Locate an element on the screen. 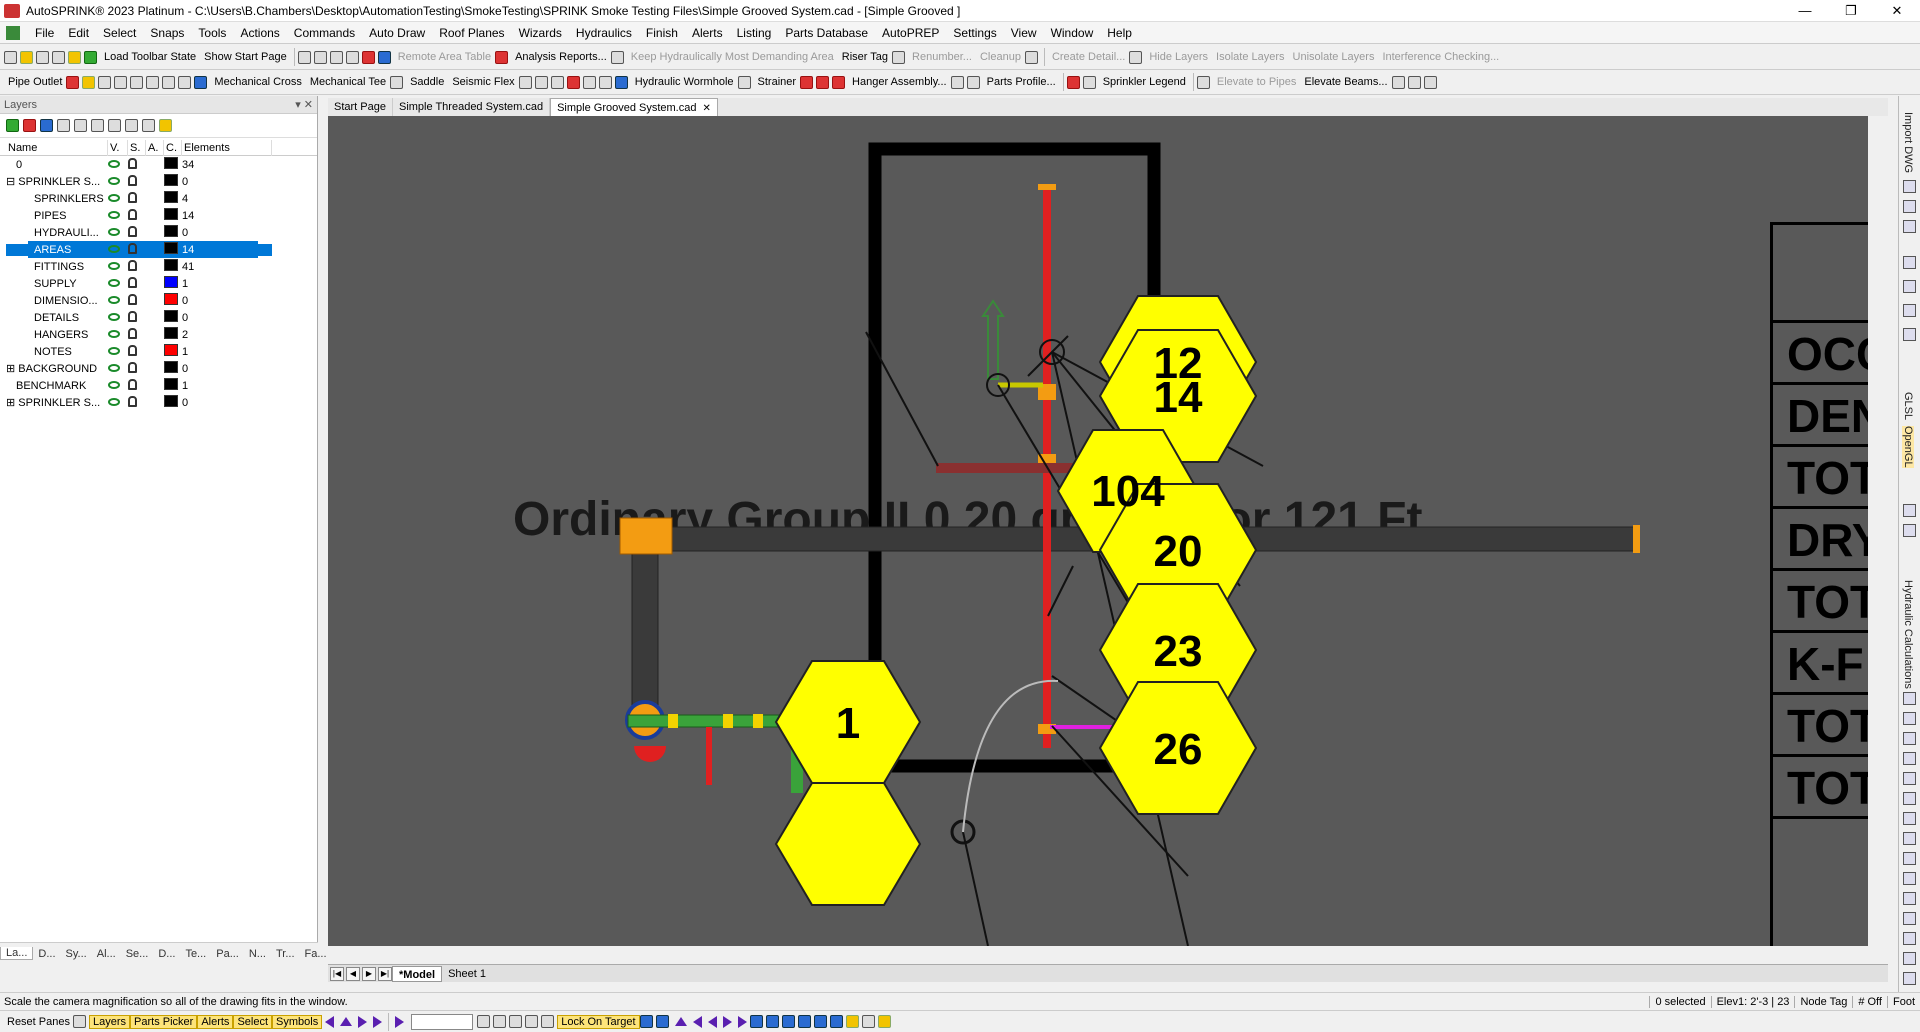 The image size is (1920, 1032). menu-alerts: Alerts is located at coordinates (707, 33).